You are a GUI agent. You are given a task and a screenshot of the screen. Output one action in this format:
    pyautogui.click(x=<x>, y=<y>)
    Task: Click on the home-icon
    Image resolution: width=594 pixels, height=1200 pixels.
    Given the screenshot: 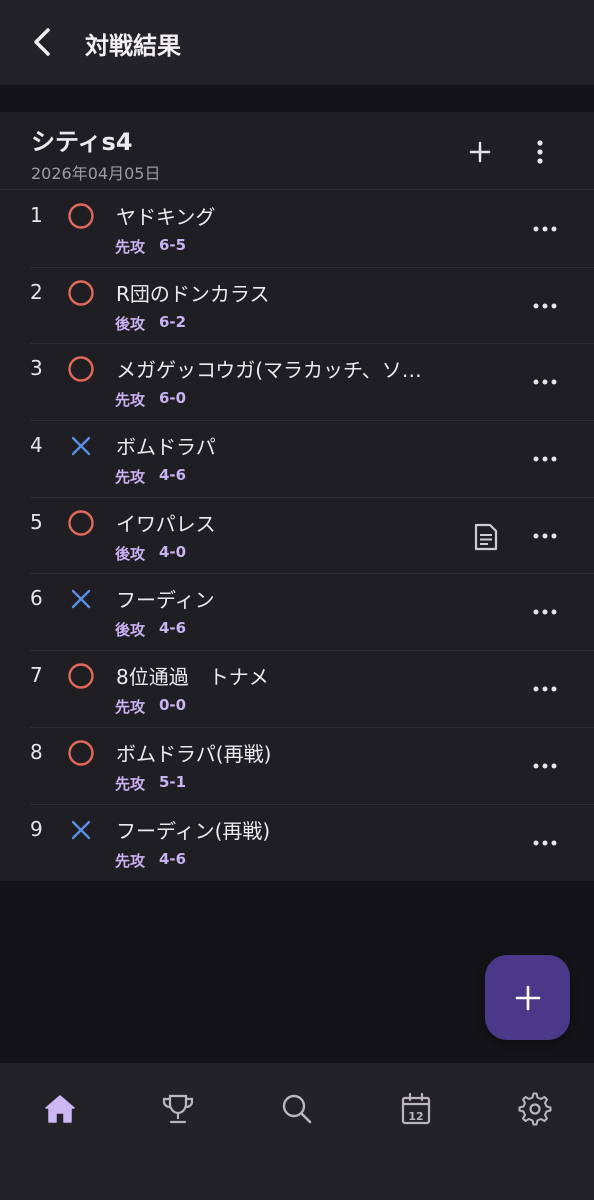 What is the action you would take?
    pyautogui.click(x=60, y=1109)
    